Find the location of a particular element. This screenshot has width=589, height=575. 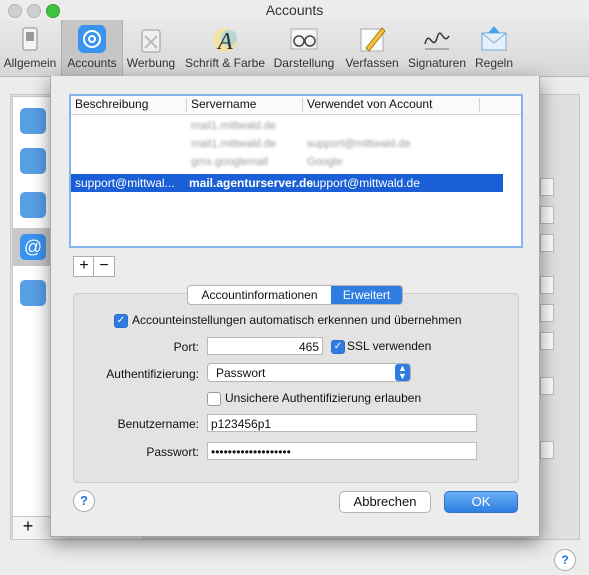

remove-server-button: − is located at coordinates (104, 266).